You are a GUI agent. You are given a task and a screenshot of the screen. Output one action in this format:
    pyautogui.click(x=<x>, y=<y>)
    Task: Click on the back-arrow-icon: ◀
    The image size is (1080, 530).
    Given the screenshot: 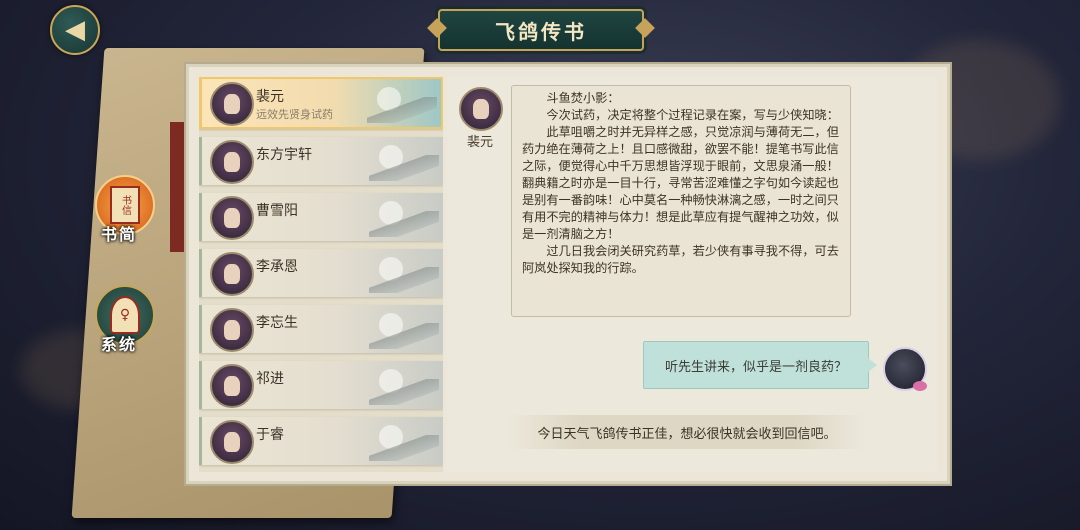 What is the action you would take?
    pyautogui.click(x=75, y=30)
    